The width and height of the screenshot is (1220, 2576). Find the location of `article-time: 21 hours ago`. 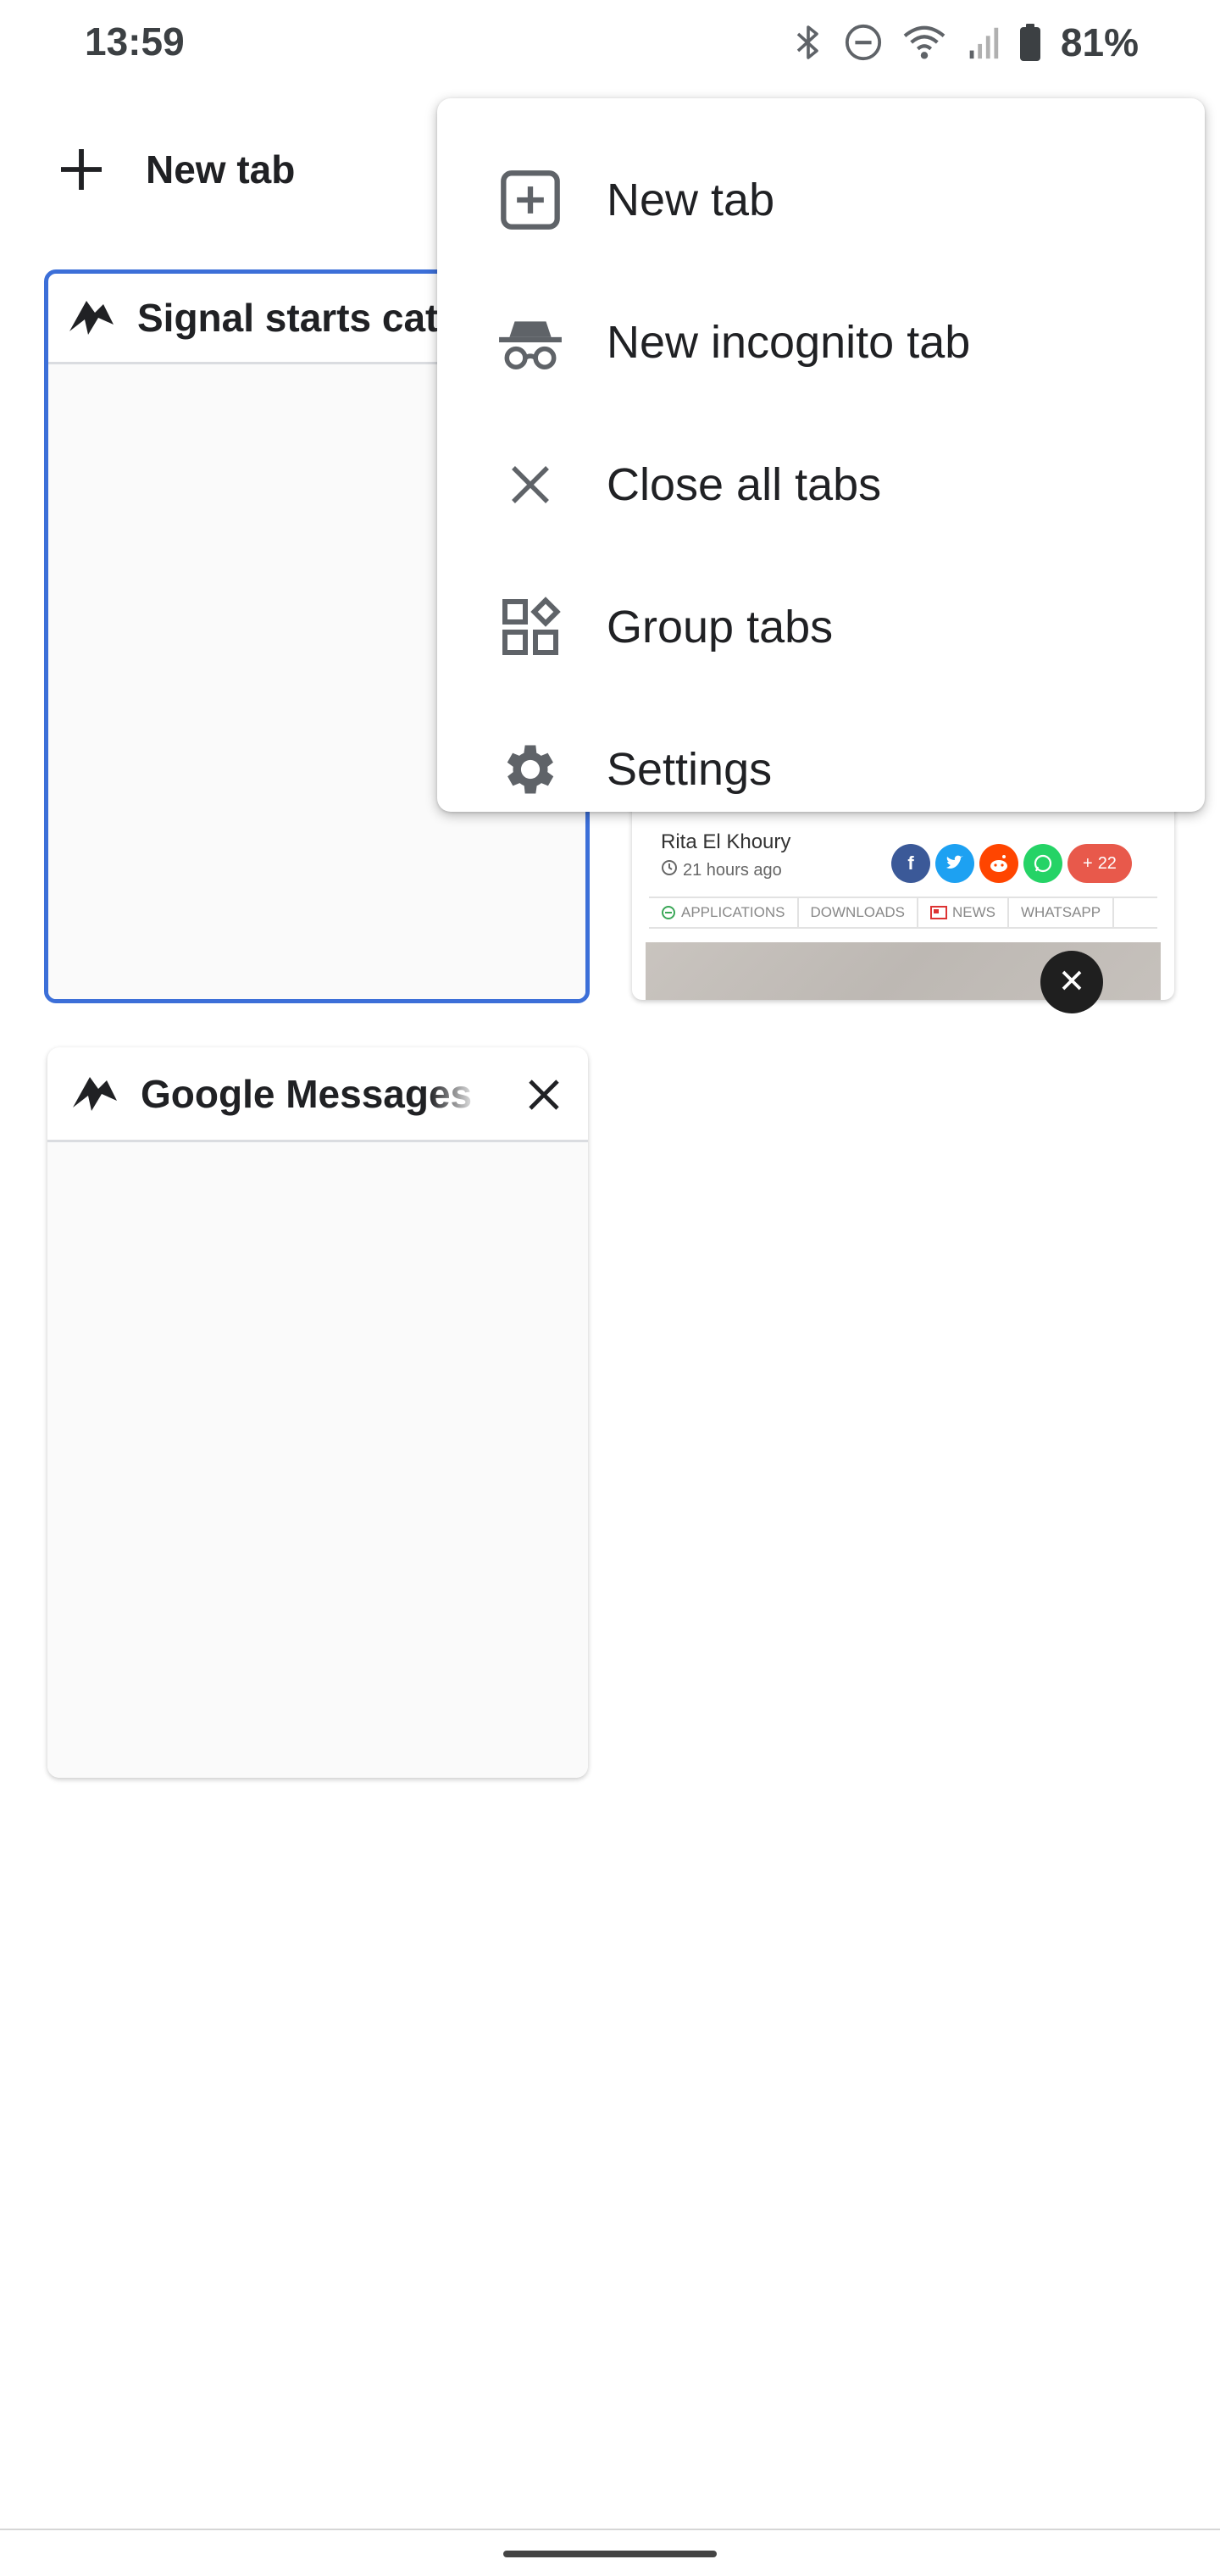

article-time: 21 hours ago is located at coordinates (721, 870).